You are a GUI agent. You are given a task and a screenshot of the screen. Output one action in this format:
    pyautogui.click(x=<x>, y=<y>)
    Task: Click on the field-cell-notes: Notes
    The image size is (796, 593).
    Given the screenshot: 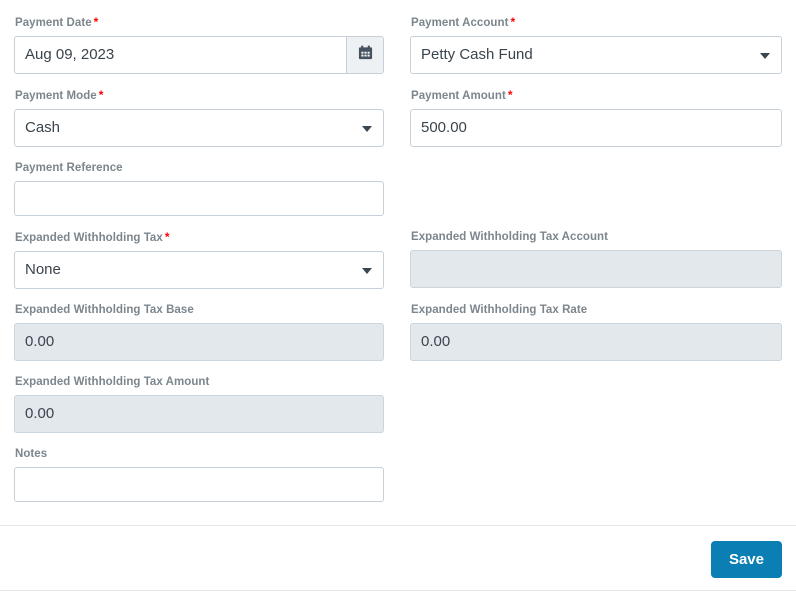 What is the action you would take?
    pyautogui.click(x=206, y=481)
    